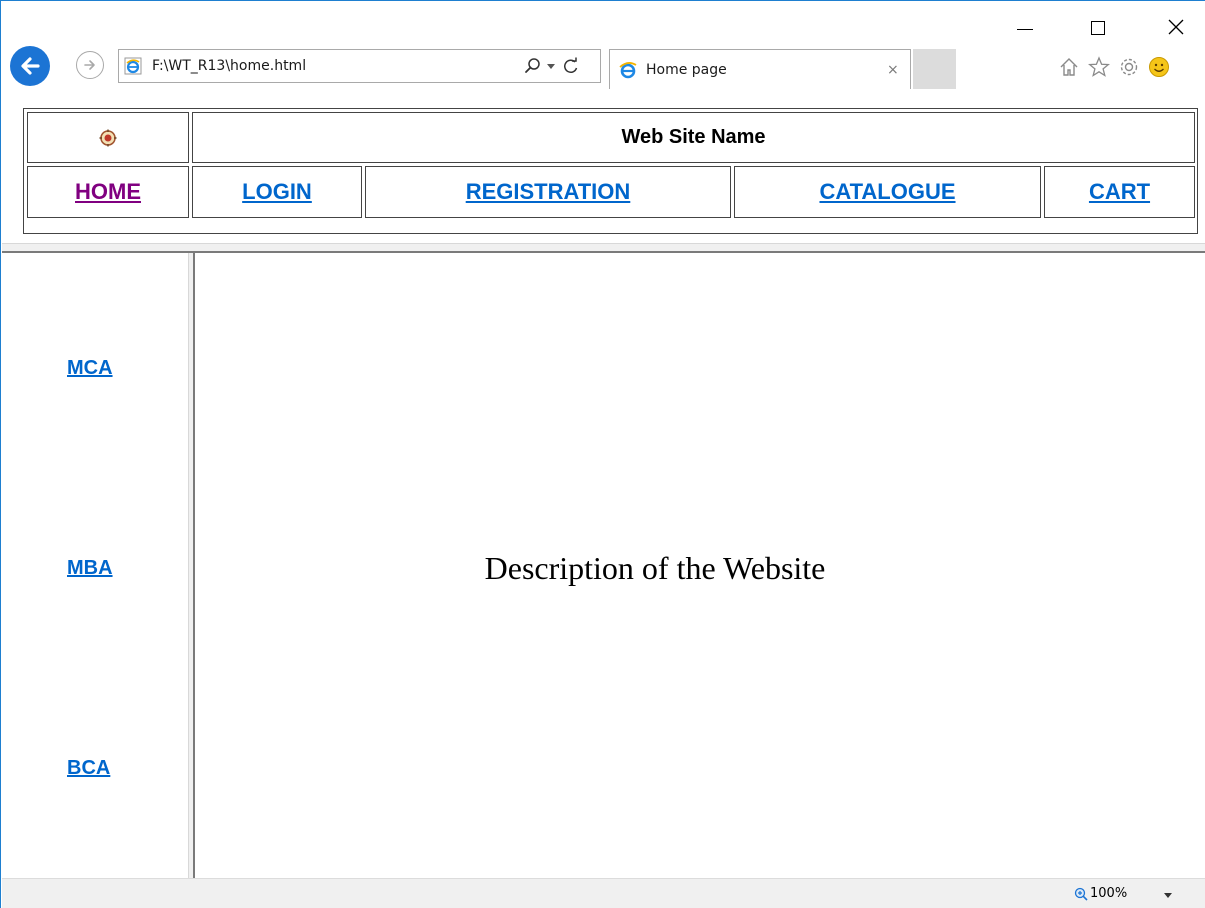 Image resolution: width=1205 pixels, height=908 pixels. What do you see at coordinates (760, 69) in the screenshot?
I see `tab-home-page: Home page ×` at bounding box center [760, 69].